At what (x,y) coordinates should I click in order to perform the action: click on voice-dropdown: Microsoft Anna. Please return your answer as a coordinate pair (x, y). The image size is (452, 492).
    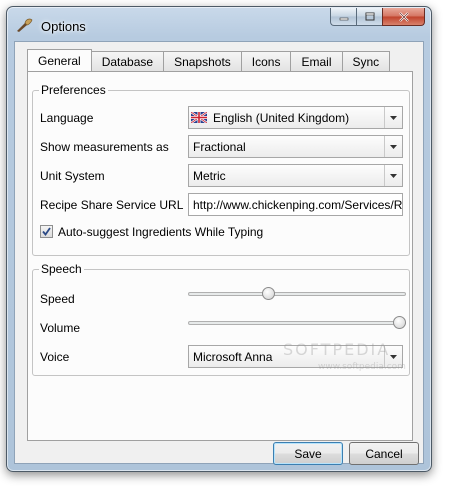
    Looking at the image, I should click on (295, 356).